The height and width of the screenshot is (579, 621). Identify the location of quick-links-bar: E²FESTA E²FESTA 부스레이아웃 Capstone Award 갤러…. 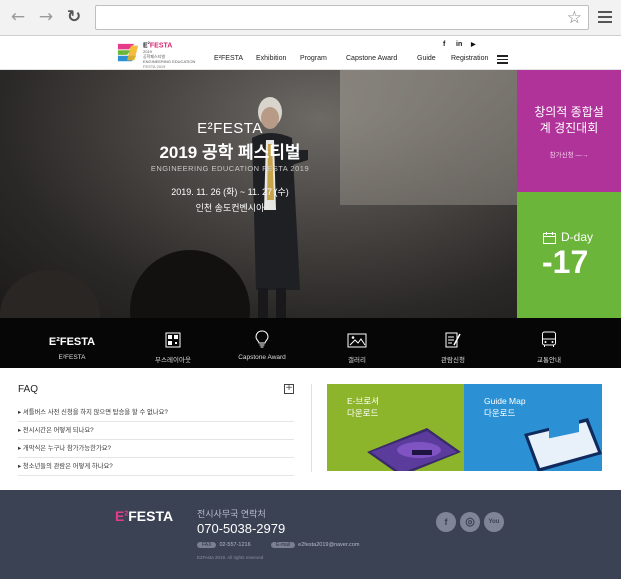
(310, 343).